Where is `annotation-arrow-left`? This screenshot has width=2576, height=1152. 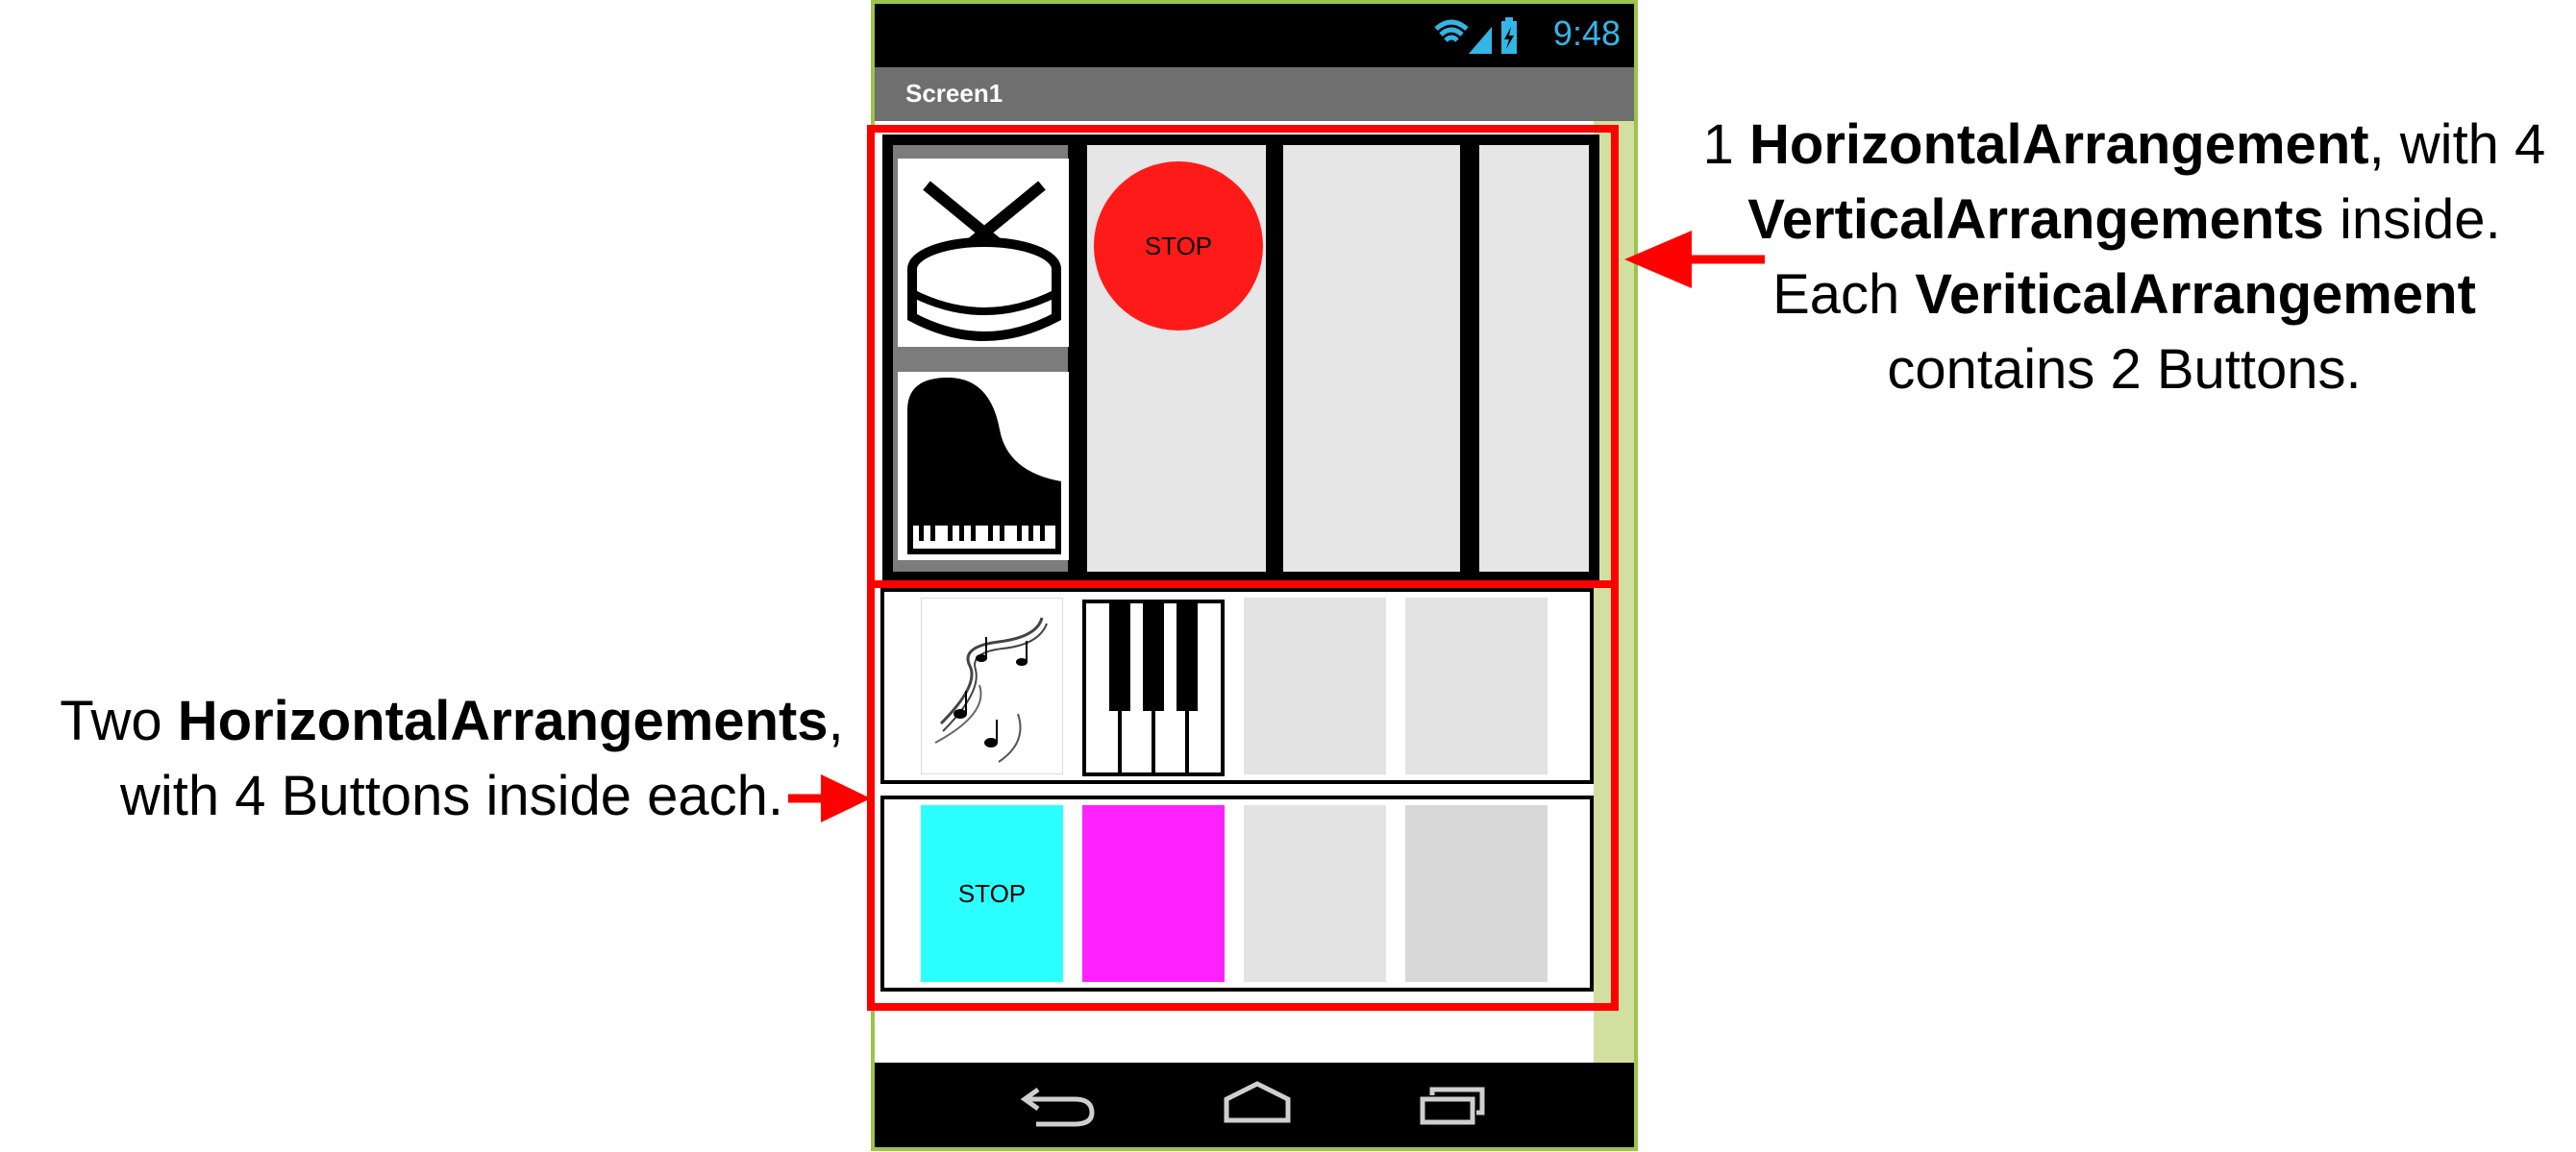
annotation-arrow-left is located at coordinates (829, 798).